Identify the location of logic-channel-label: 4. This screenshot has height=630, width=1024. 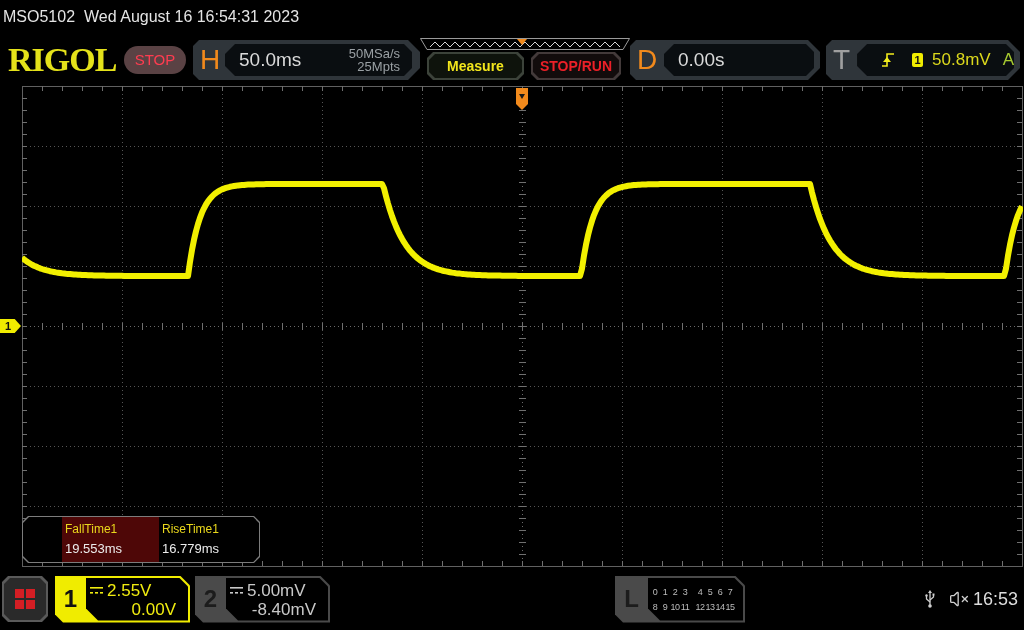
(700, 591).